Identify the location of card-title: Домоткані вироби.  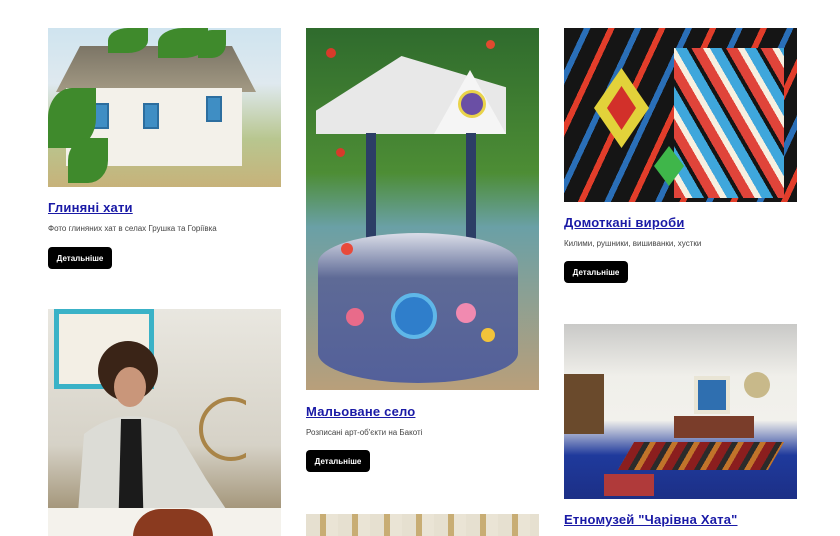
(624, 222).